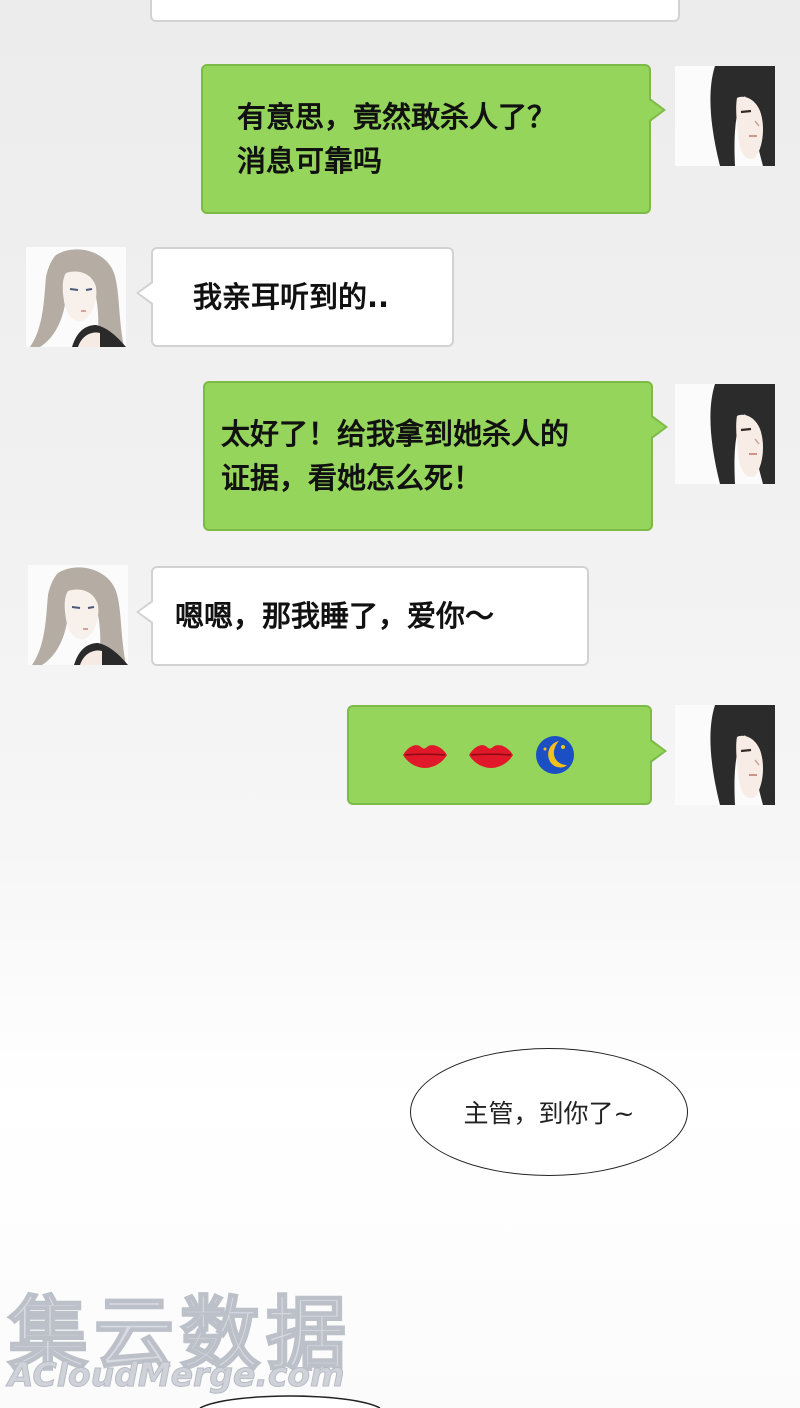 The width and height of the screenshot is (800, 1408). I want to click on message-text: 我亲耳听到的.., so click(291, 297).